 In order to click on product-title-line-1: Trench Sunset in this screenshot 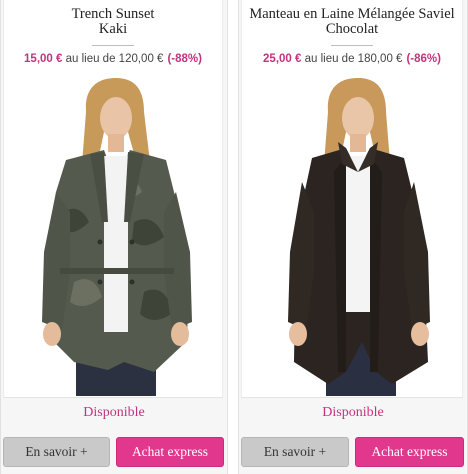, I will do `click(113, 14)`.